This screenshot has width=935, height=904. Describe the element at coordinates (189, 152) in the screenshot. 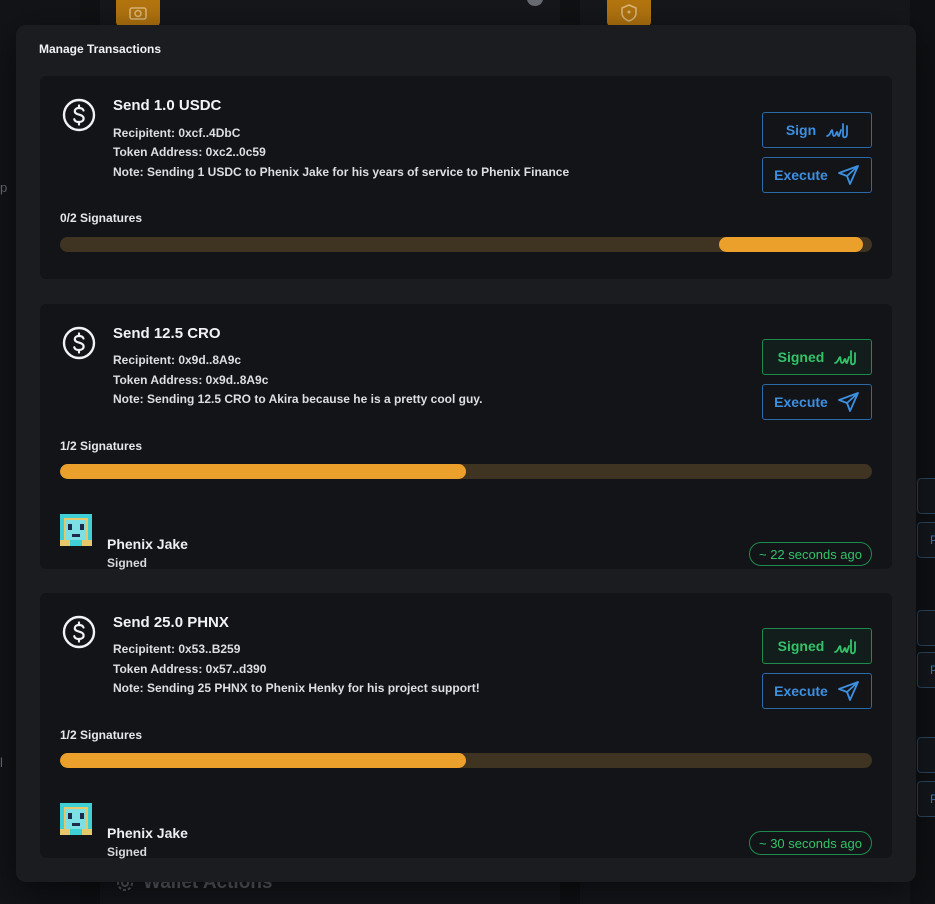

I see `token-address-text: Token Address: 0xc2..0c59` at that location.